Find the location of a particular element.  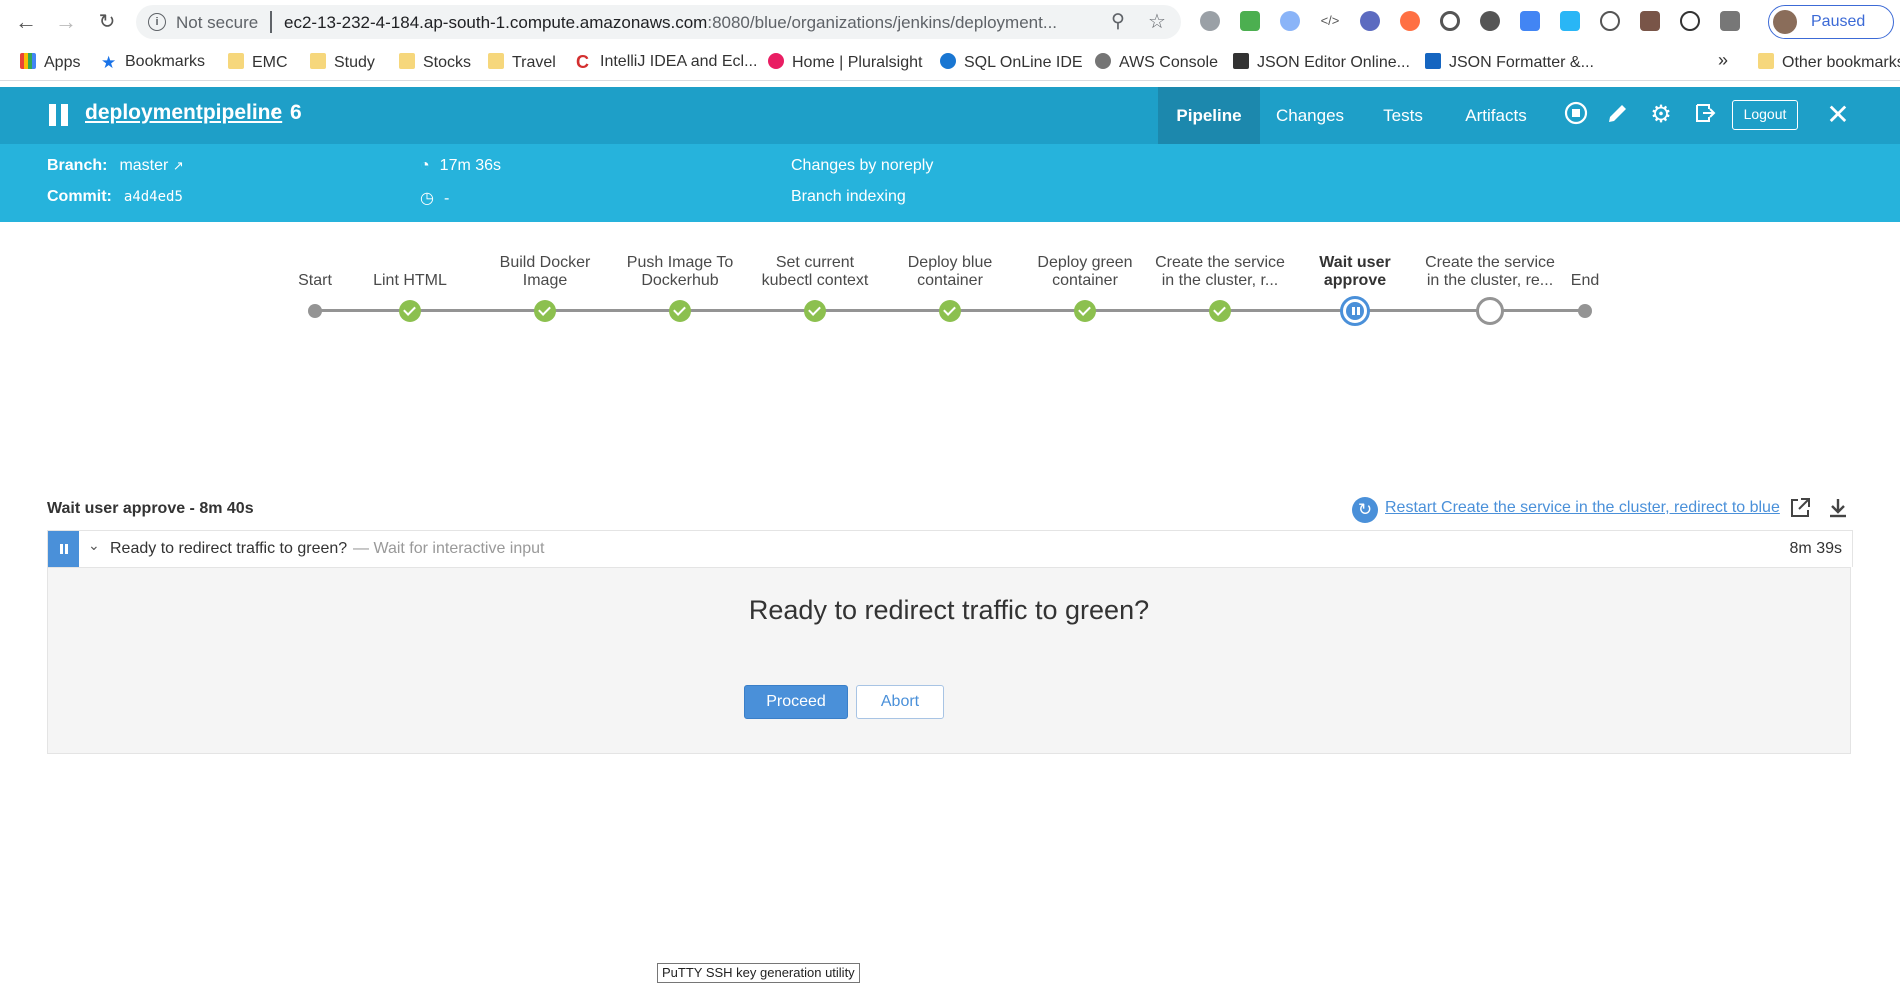

exit-icon is located at coordinates (1705, 115).